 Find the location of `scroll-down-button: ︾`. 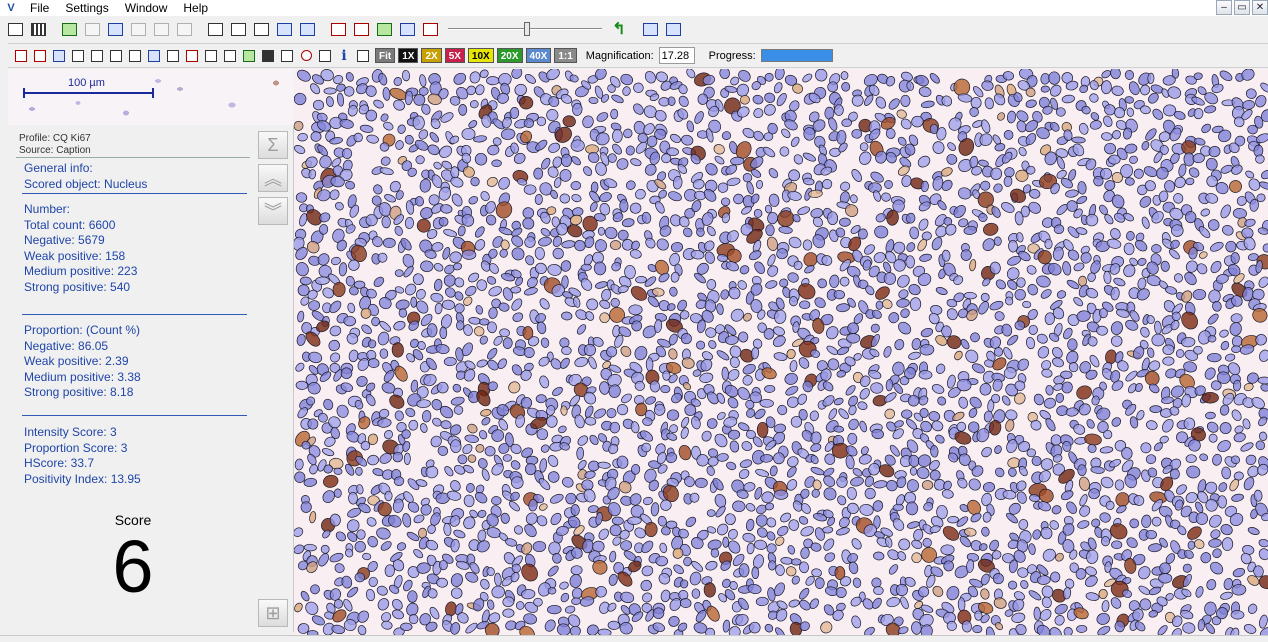

scroll-down-button: ︾ is located at coordinates (273, 211).